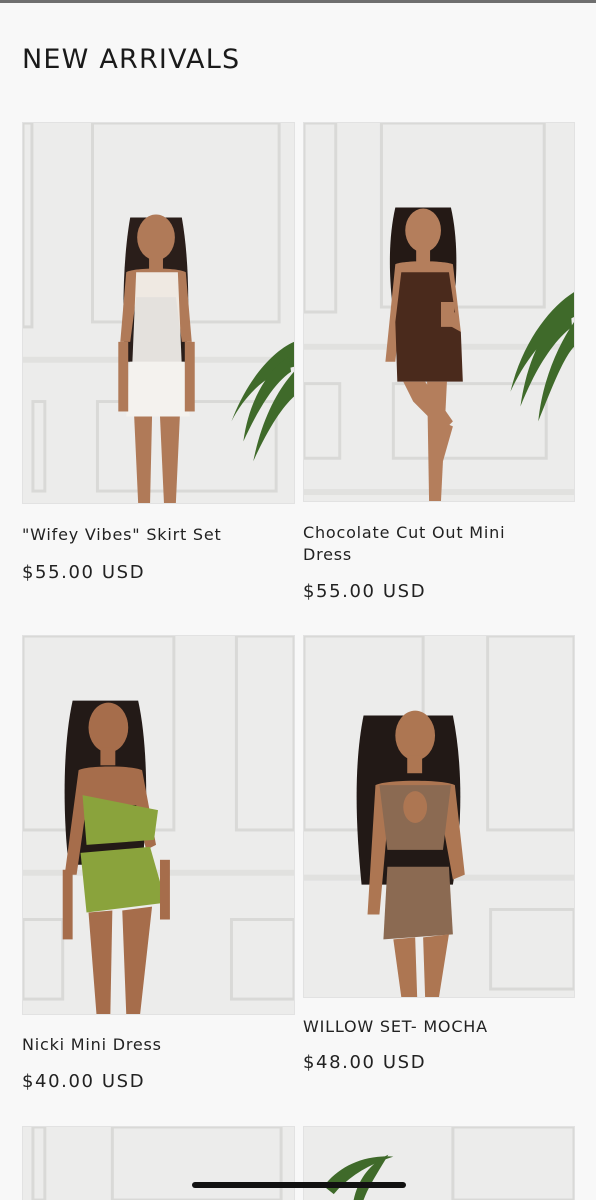  Describe the element at coordinates (439, 1027) in the screenshot. I see `product-name: WILLOW SET- MOCHA` at that location.